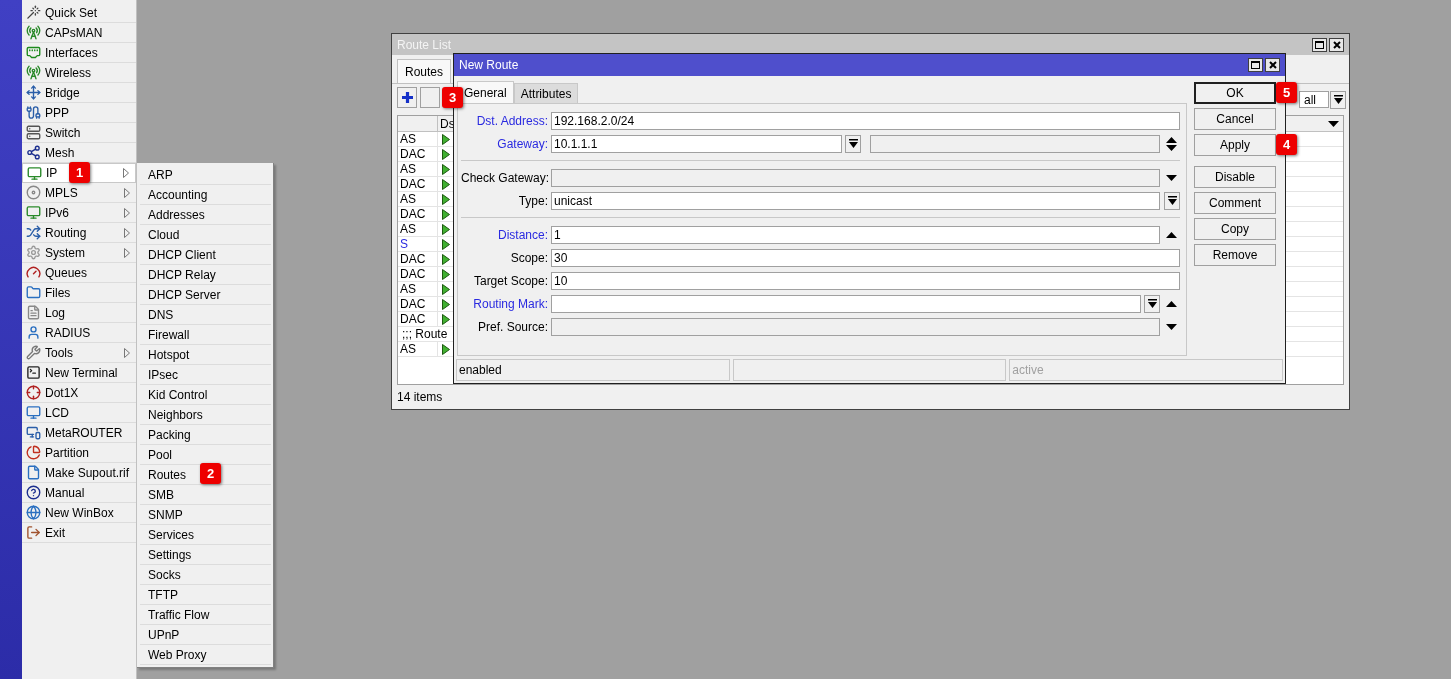  Describe the element at coordinates (1235, 119) in the screenshot. I see `dialog-button: Cancel` at that location.